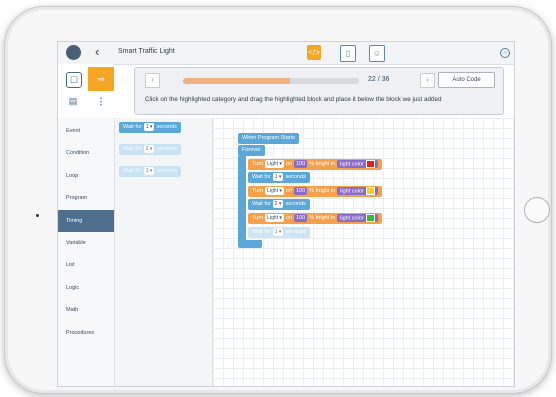 The width and height of the screenshot is (556, 397). What do you see at coordinates (86, 265) in the screenshot?
I see `category-list: List` at bounding box center [86, 265].